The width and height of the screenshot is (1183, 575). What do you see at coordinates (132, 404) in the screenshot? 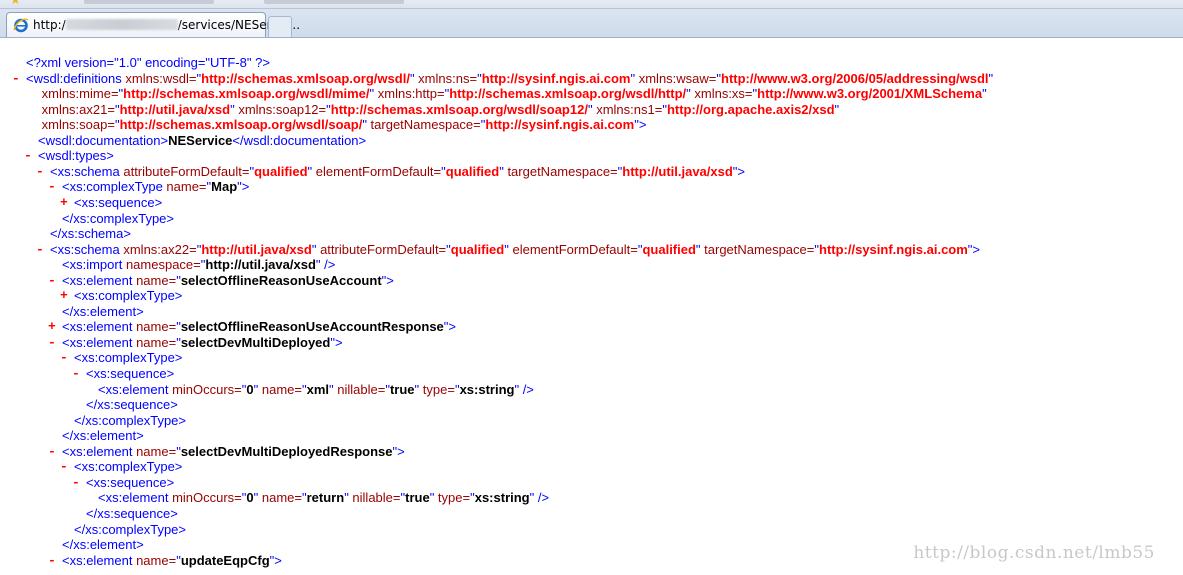
I see `xml-line-sequence-close-1: </xs:sequence>` at bounding box center [132, 404].